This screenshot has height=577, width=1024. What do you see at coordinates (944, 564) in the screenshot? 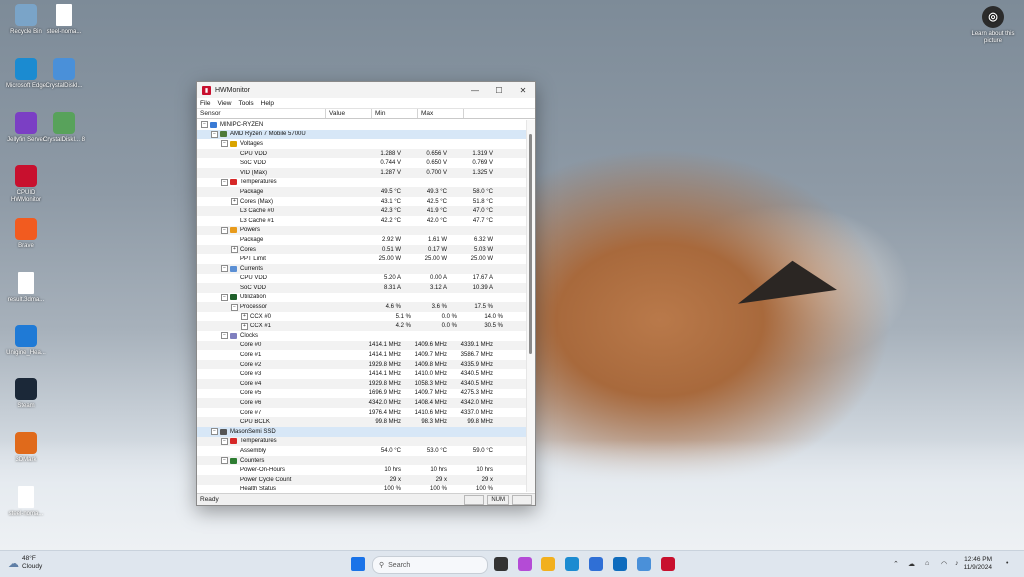
I see `wifi-icon: ◠` at bounding box center [944, 564].